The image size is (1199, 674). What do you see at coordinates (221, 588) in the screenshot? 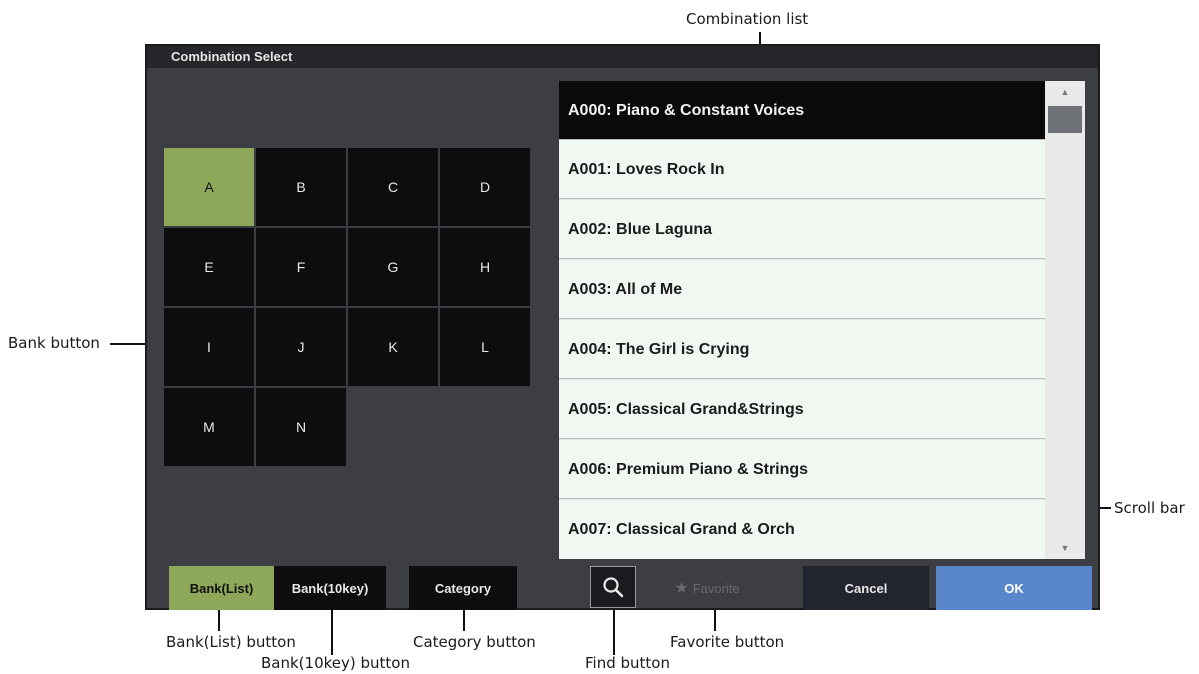
I see `bank-list-button: Bank(List)` at bounding box center [221, 588].